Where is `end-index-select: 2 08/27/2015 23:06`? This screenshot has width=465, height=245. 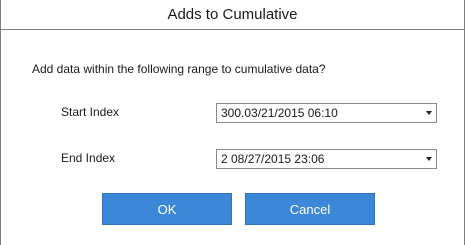
end-index-select: 2 08/27/2015 23:06 is located at coordinates (326, 159).